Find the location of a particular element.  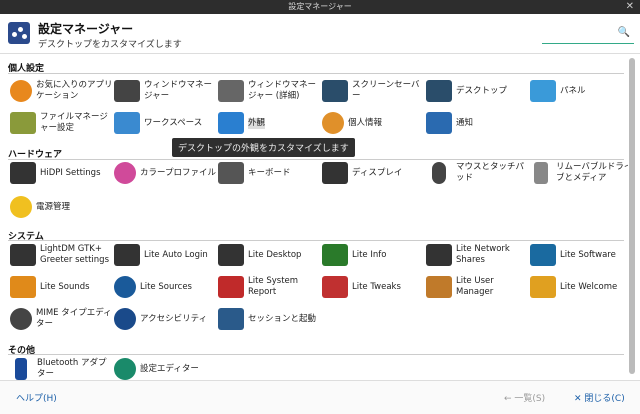

user-icon is located at coordinates (333, 123).